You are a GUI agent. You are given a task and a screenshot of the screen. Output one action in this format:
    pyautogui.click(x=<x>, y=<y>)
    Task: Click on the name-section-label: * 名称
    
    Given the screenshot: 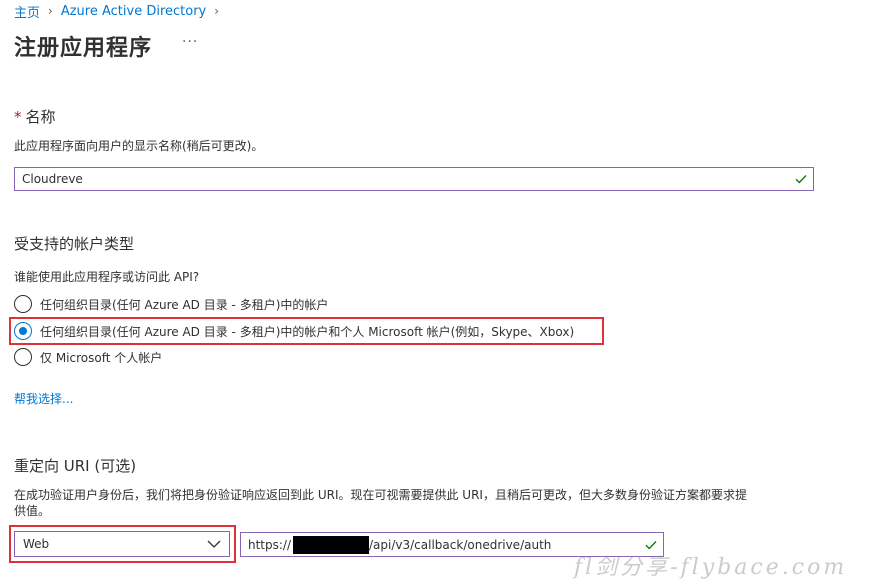 What is the action you would take?
    pyautogui.click(x=35, y=116)
    